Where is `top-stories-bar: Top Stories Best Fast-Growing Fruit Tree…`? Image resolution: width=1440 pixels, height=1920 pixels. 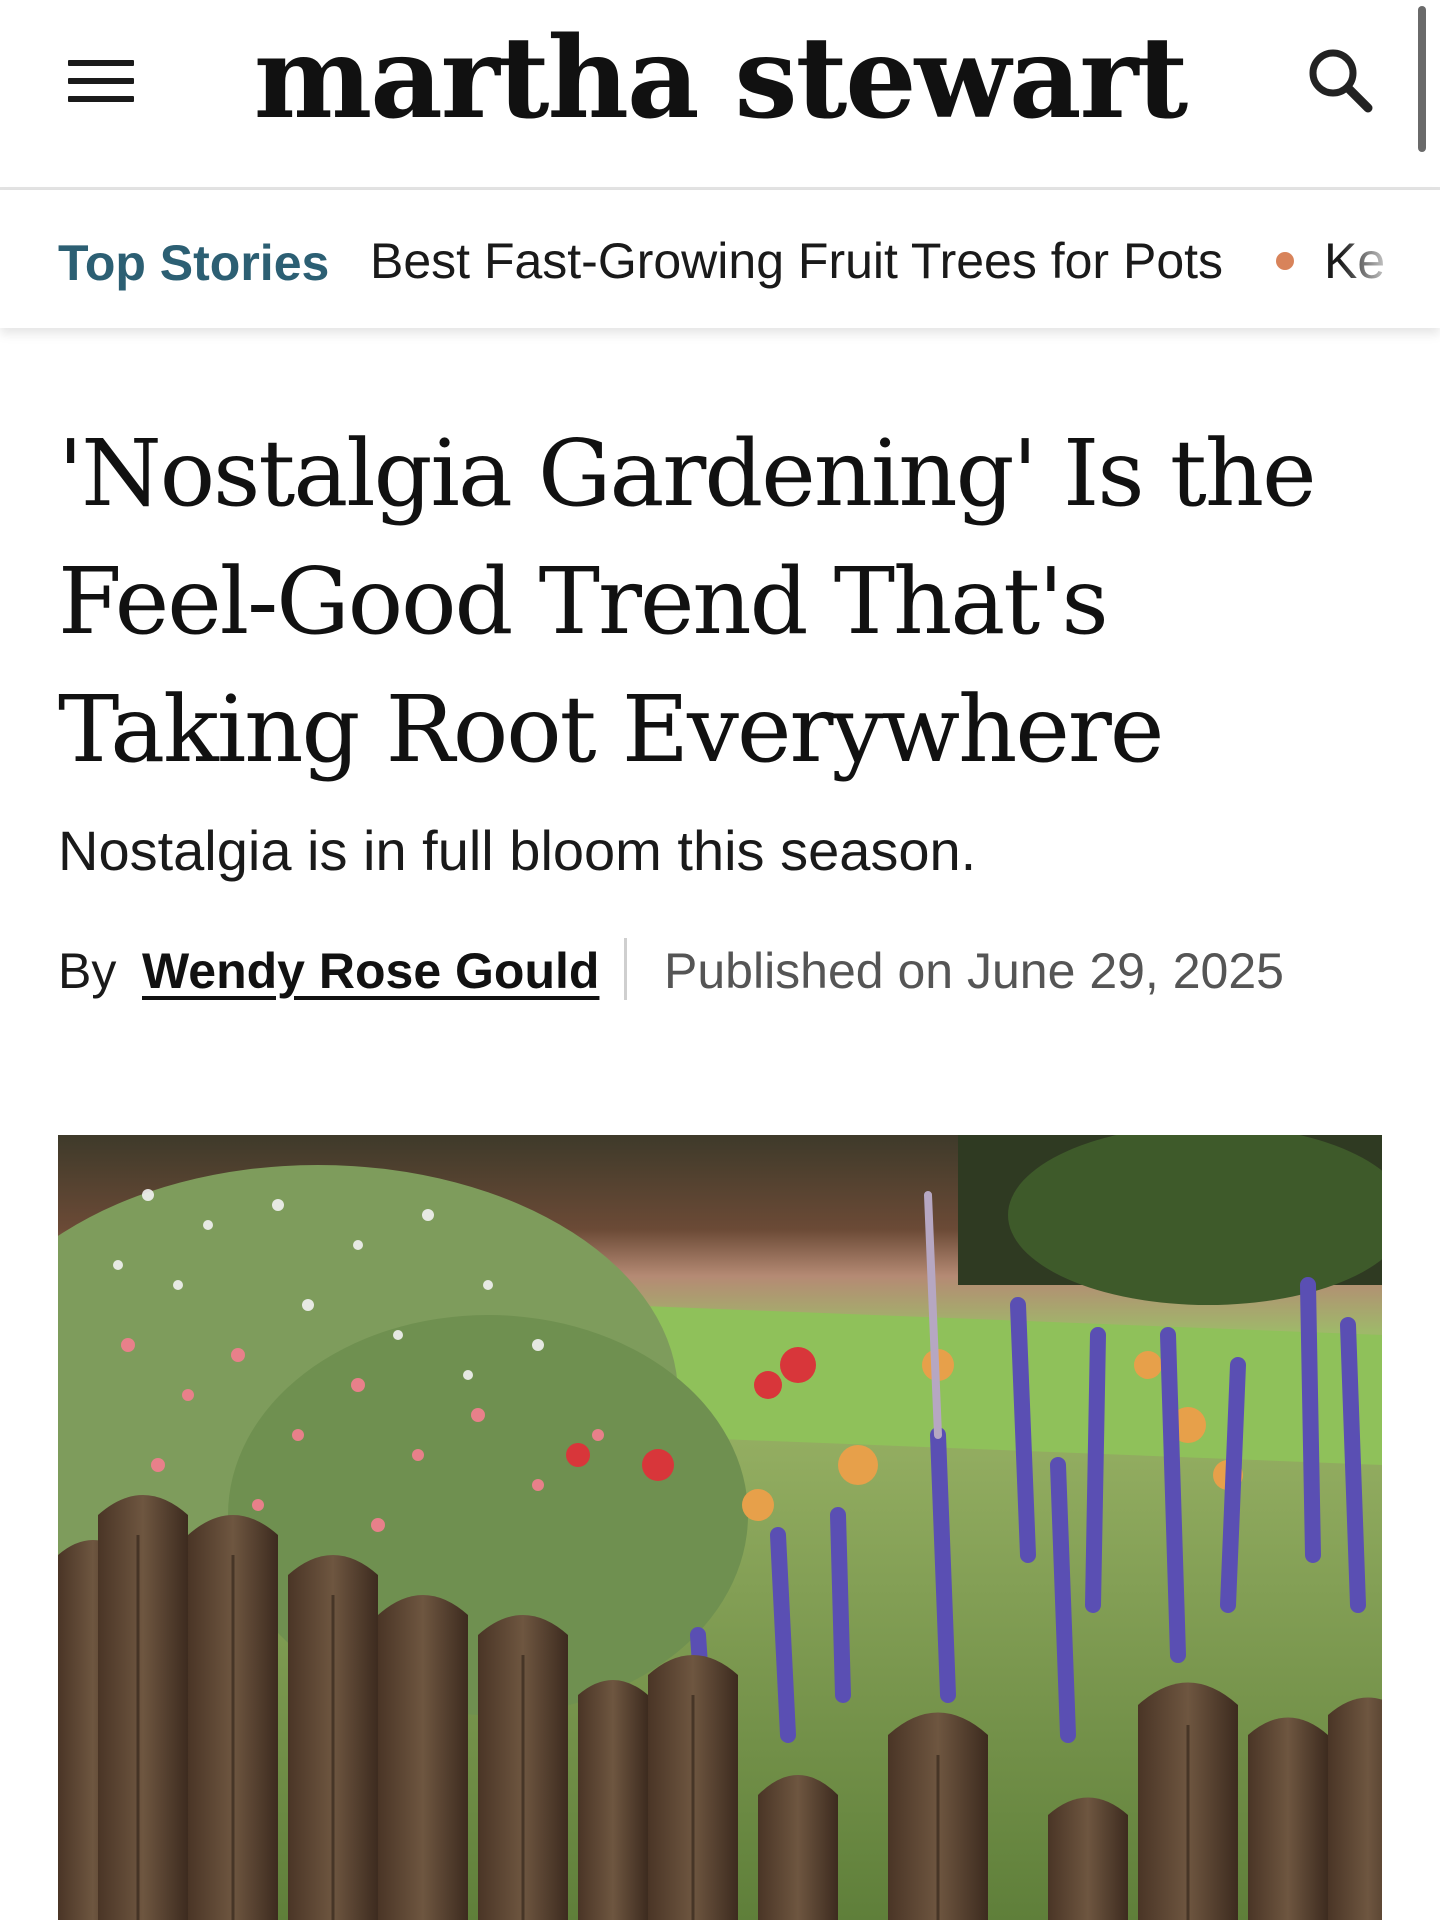 top-stories-bar: Top Stories Best Fast-Growing Fruit Tree… is located at coordinates (720, 259).